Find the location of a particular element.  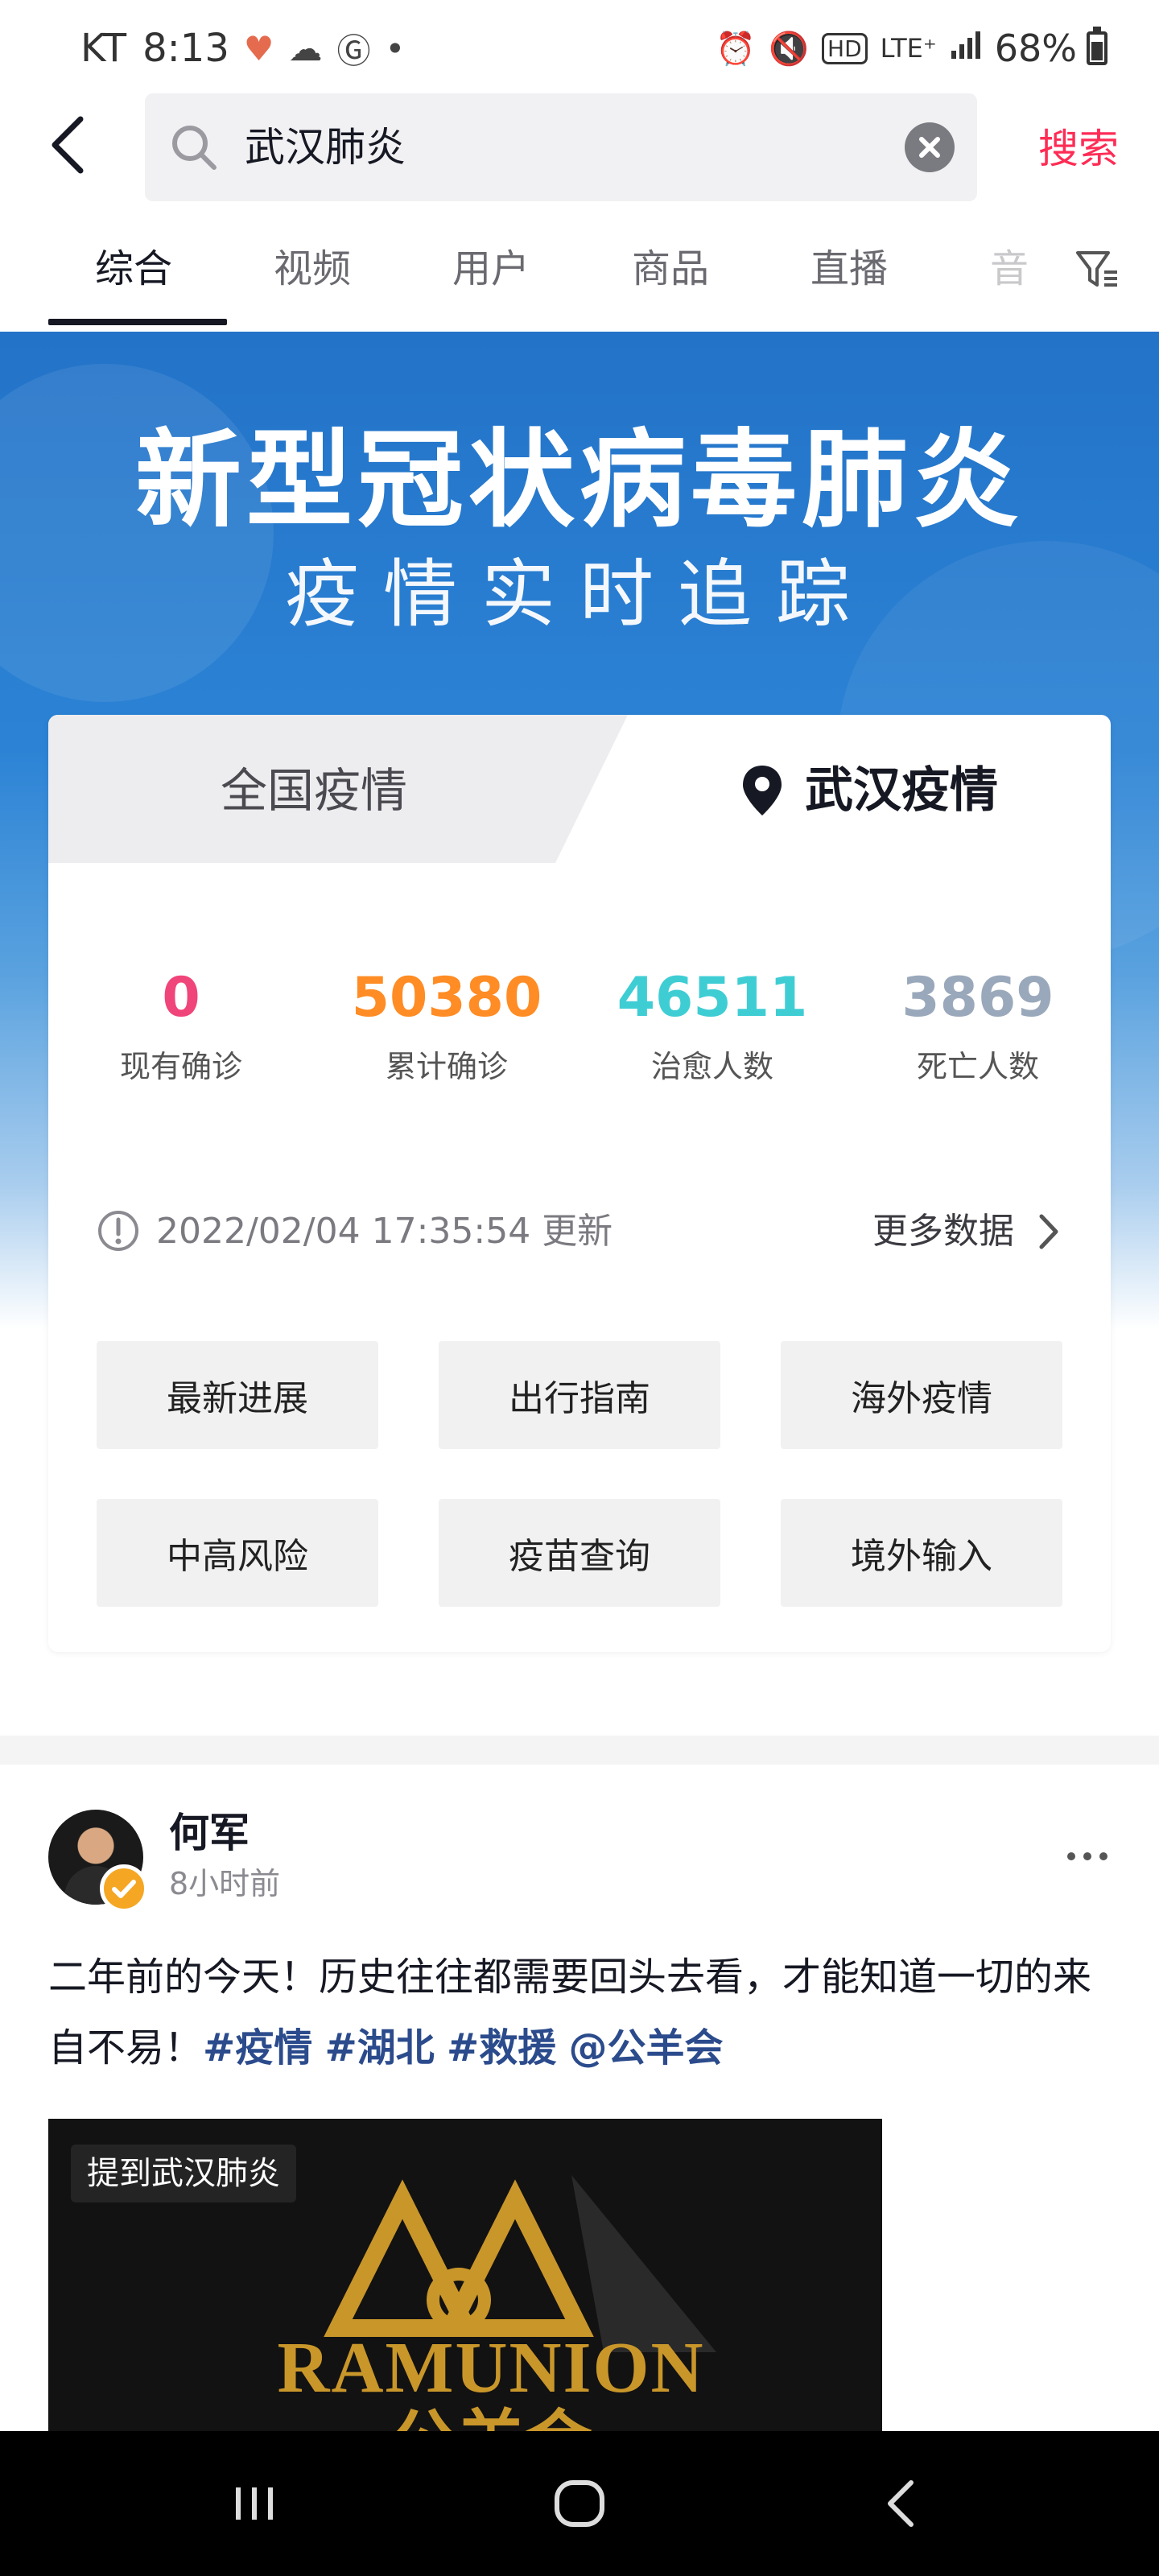

hashtag-rescue: #救援 is located at coordinates (502, 2047).